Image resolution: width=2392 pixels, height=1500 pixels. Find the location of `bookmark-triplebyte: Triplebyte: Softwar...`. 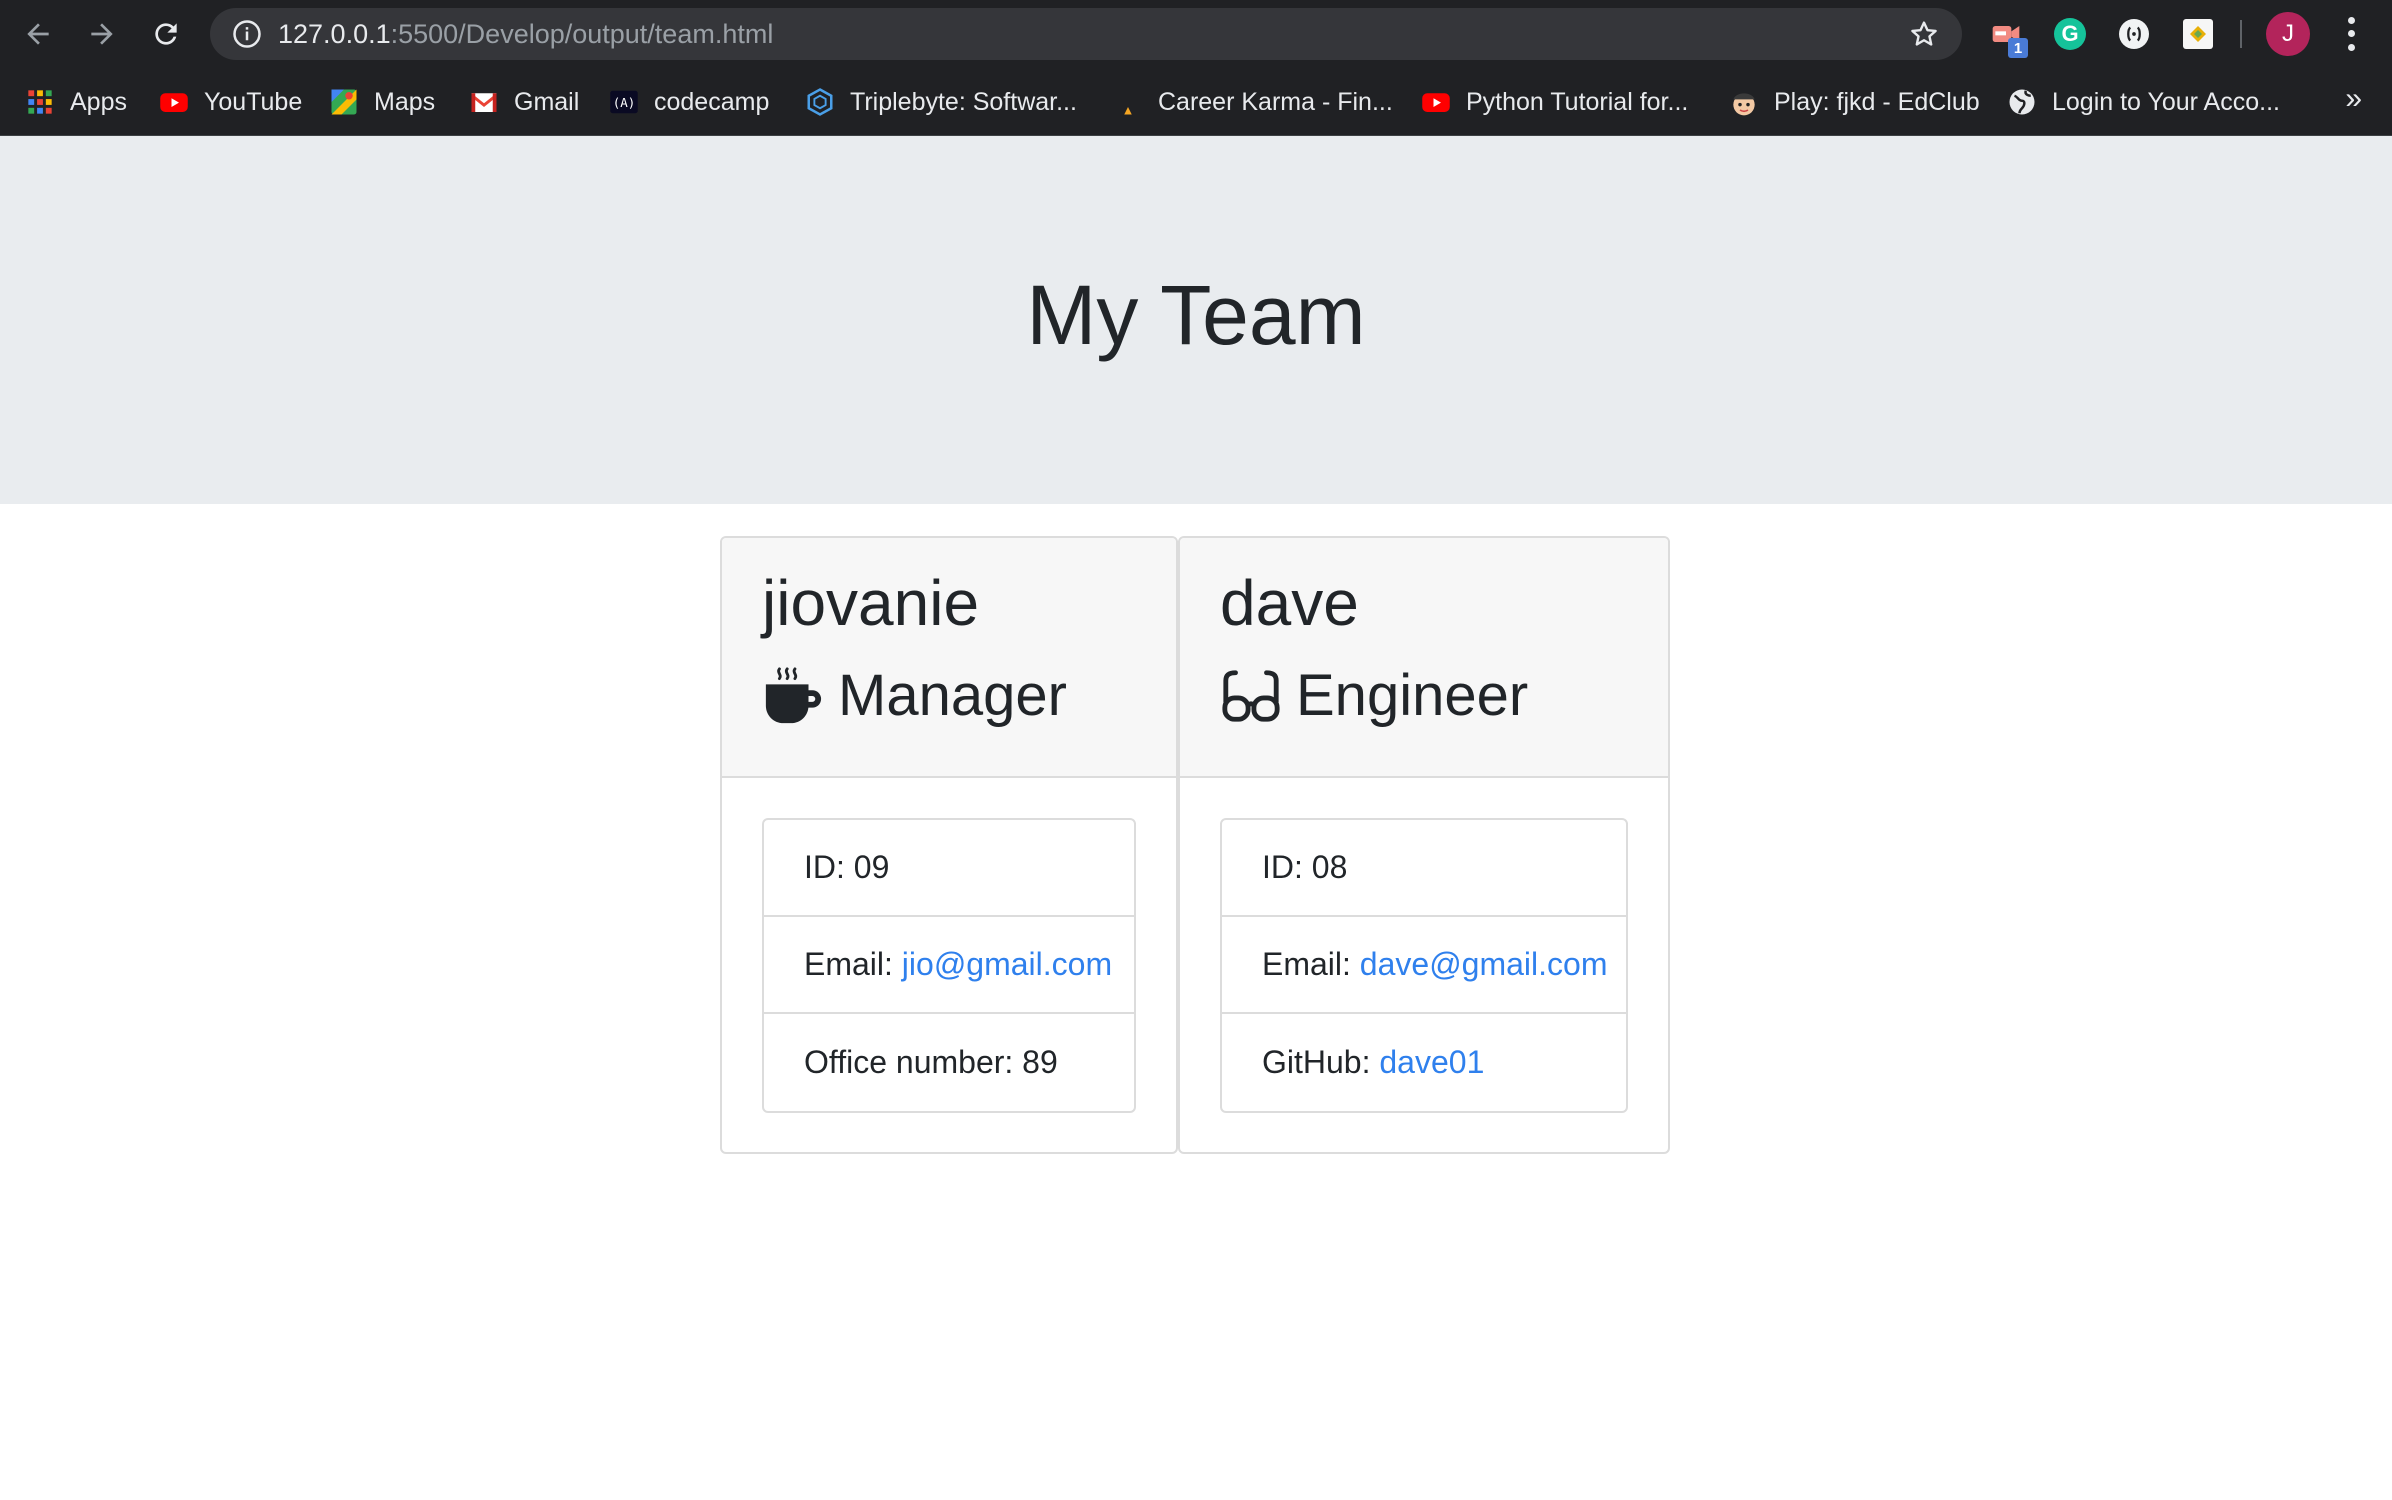

bookmark-triplebyte: Triplebyte: Softwar... is located at coordinates (940, 102).